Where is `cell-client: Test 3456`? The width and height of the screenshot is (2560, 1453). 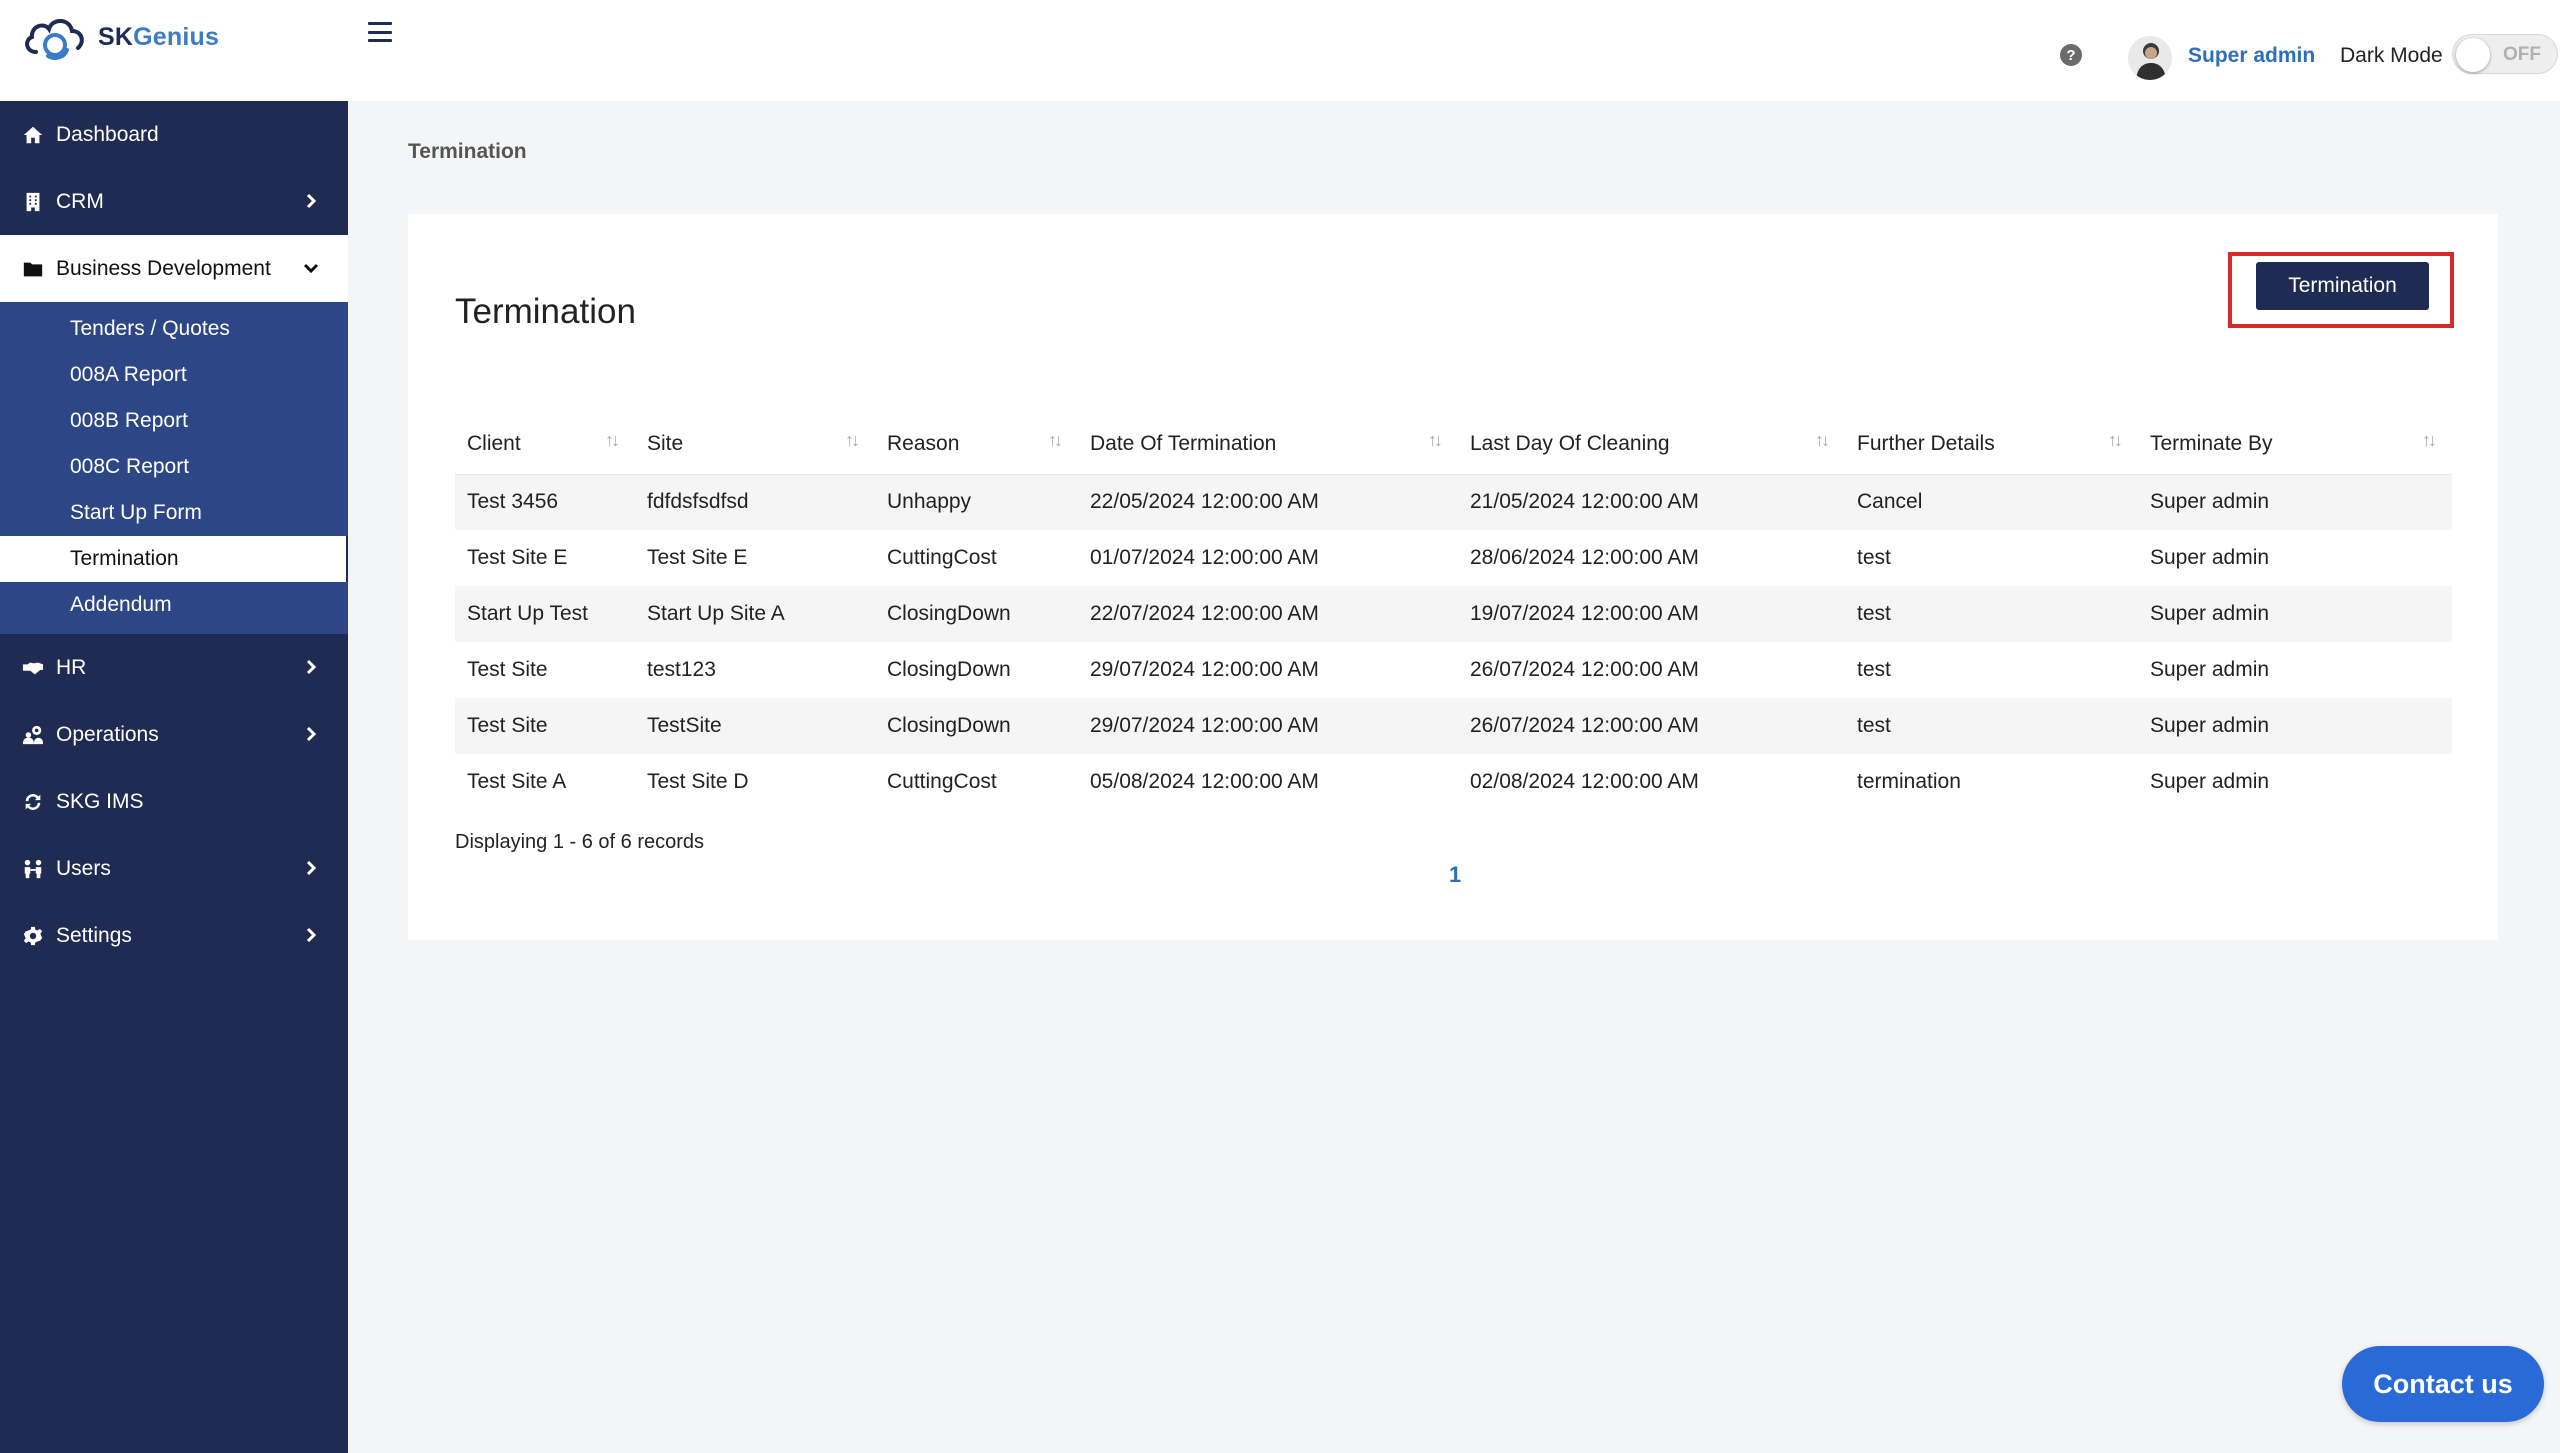 cell-client: Test 3456 is located at coordinates (545, 502).